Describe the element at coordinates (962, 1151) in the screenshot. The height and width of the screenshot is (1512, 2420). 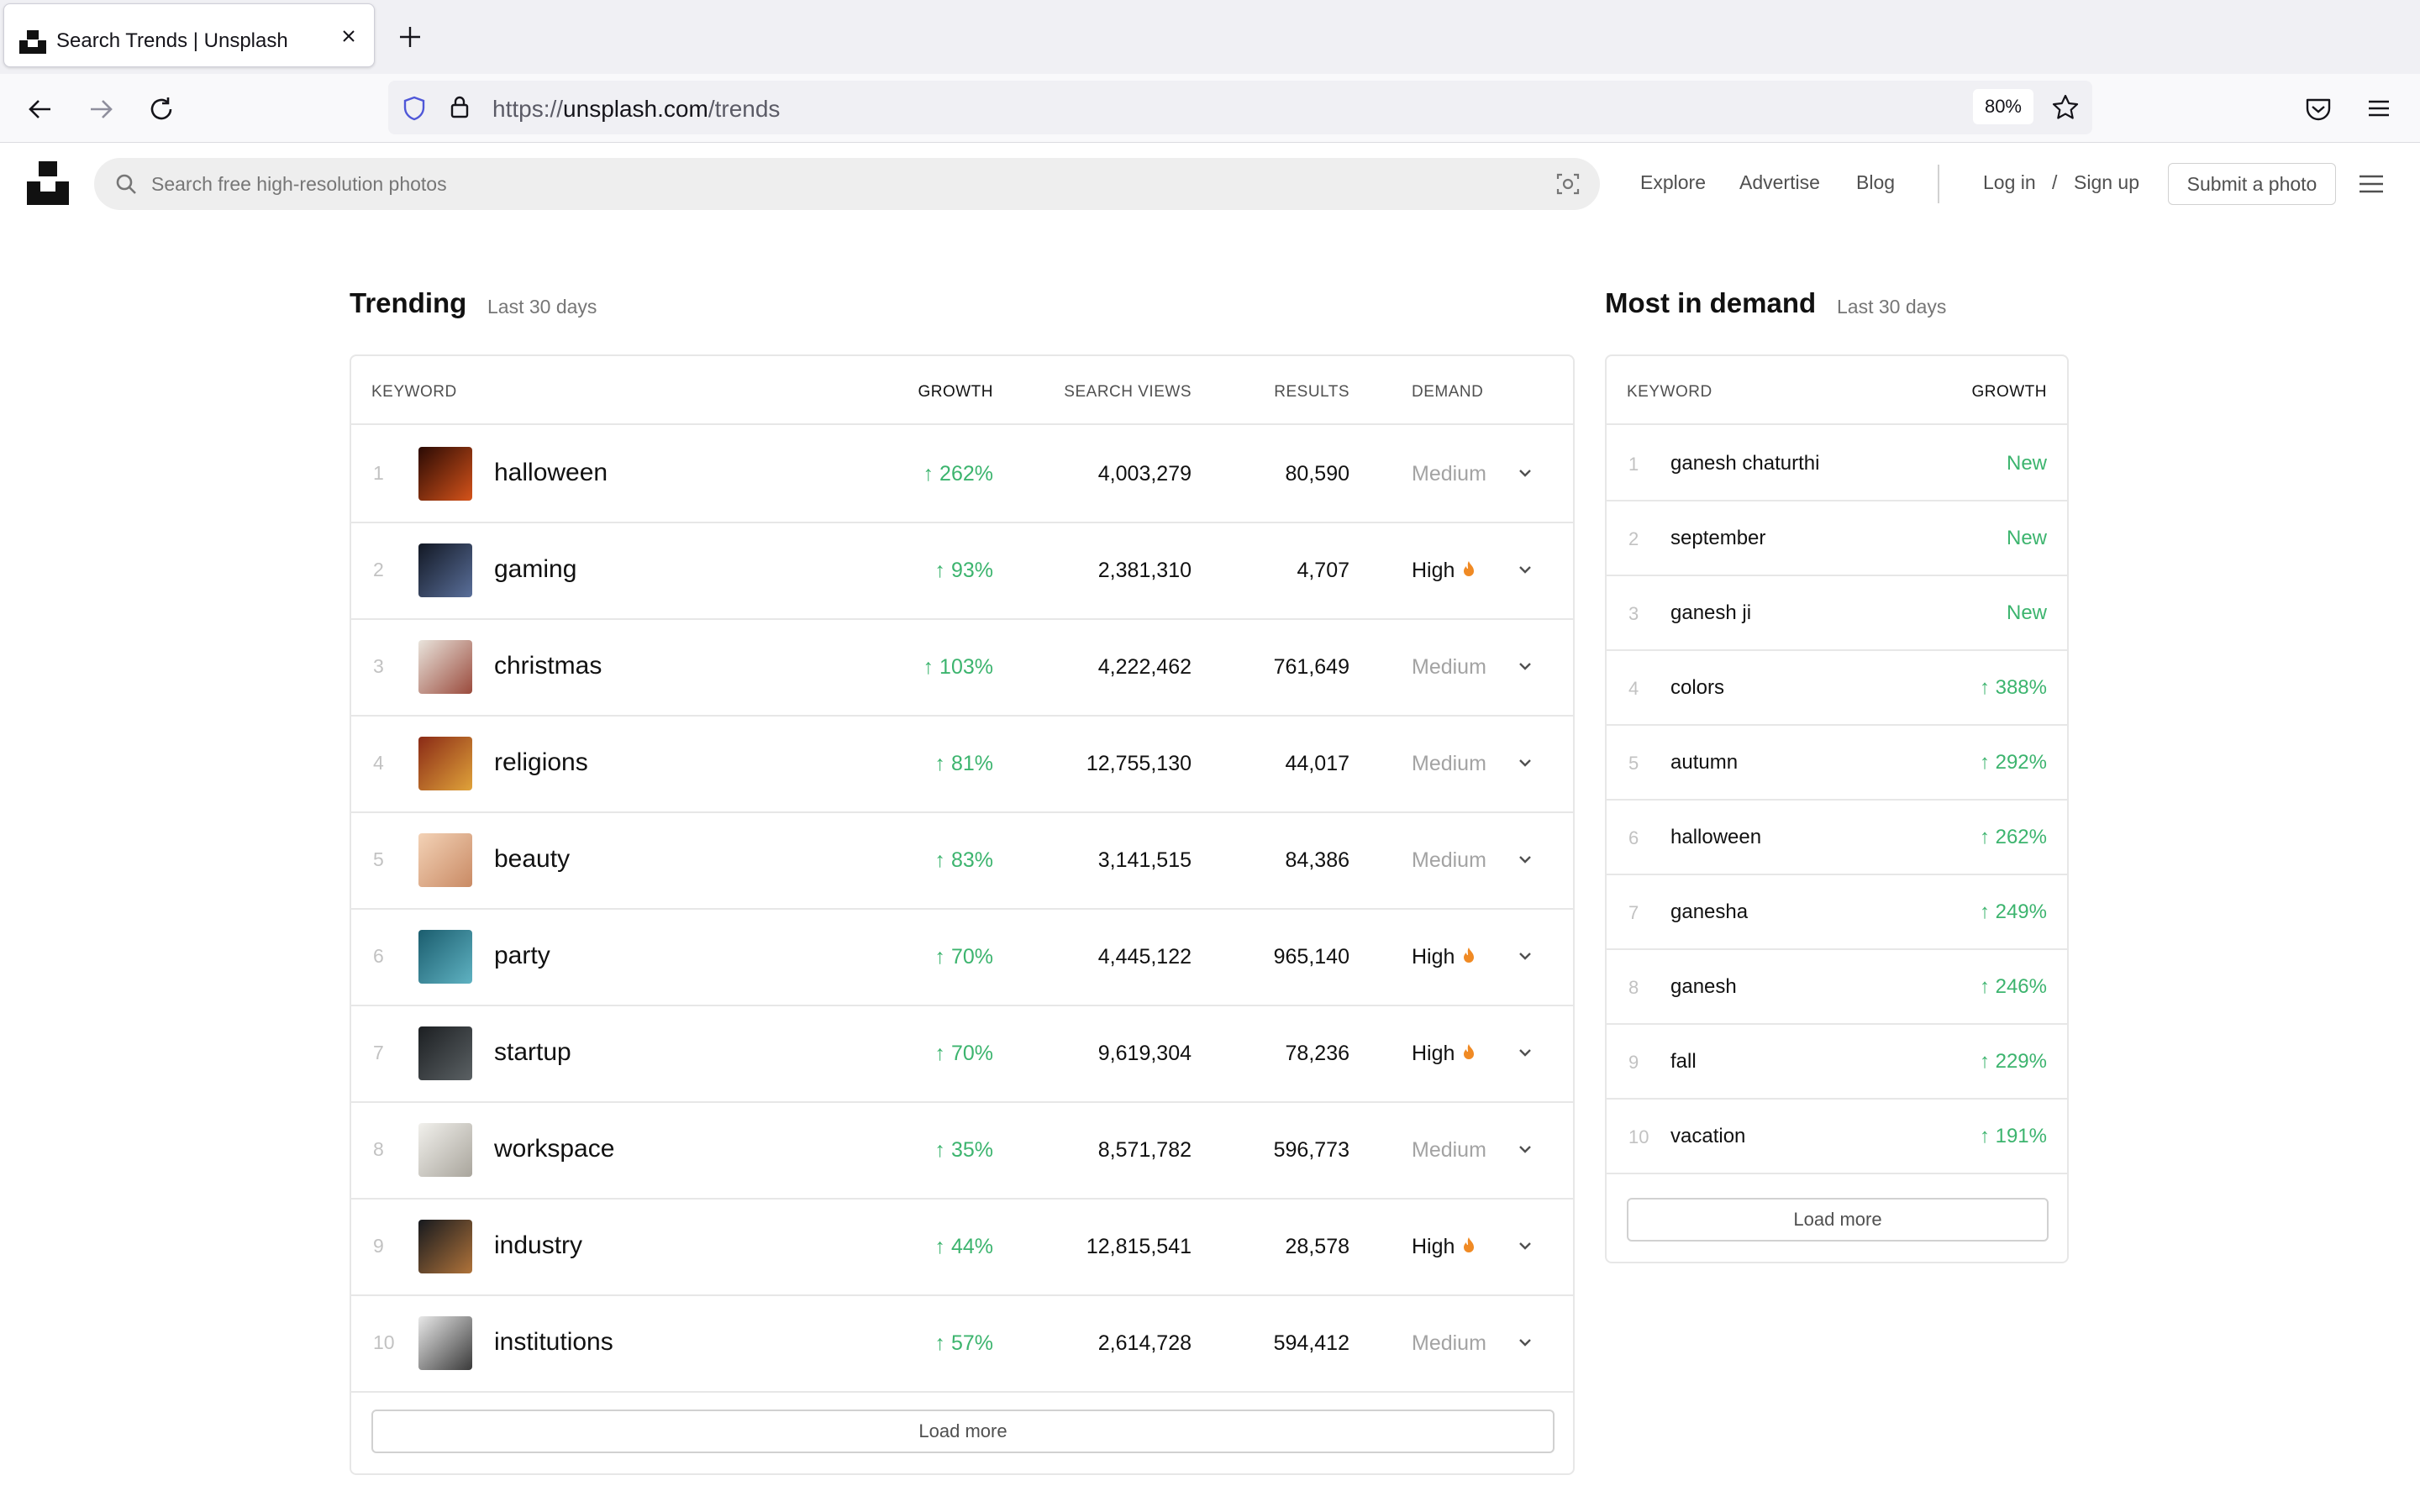
I see `table-row: 8 workspace ↑ 35% 8,571,782 596,773 Medium` at that location.